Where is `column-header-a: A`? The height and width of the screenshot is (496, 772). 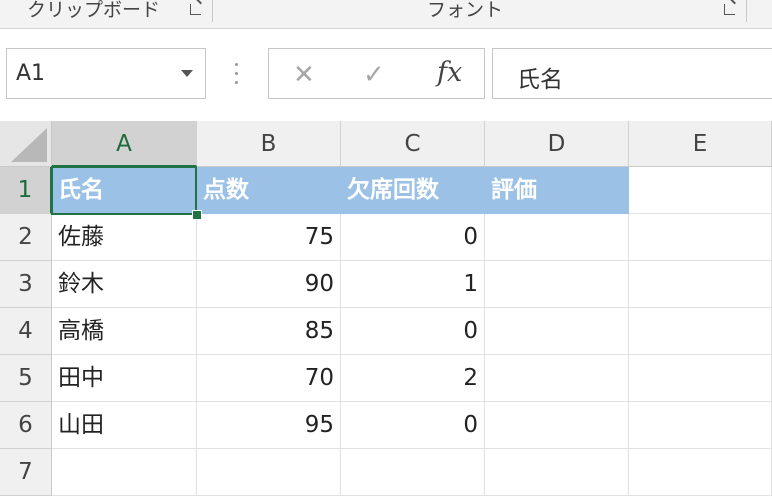
column-header-a: A is located at coordinates (124, 144).